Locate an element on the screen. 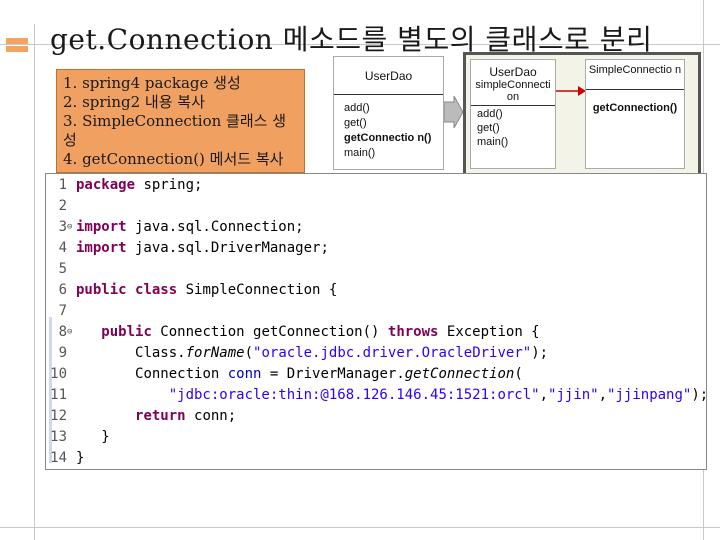  line-number: 3 is located at coordinates (62, 226).